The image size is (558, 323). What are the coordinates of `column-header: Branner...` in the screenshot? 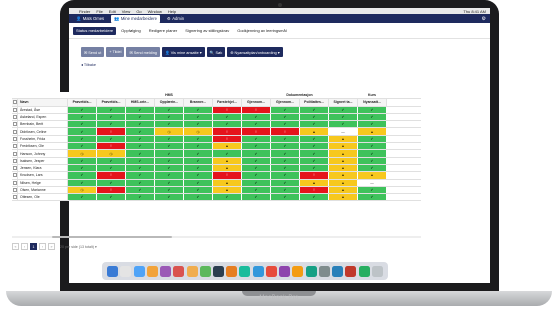 It's located at (198, 102).